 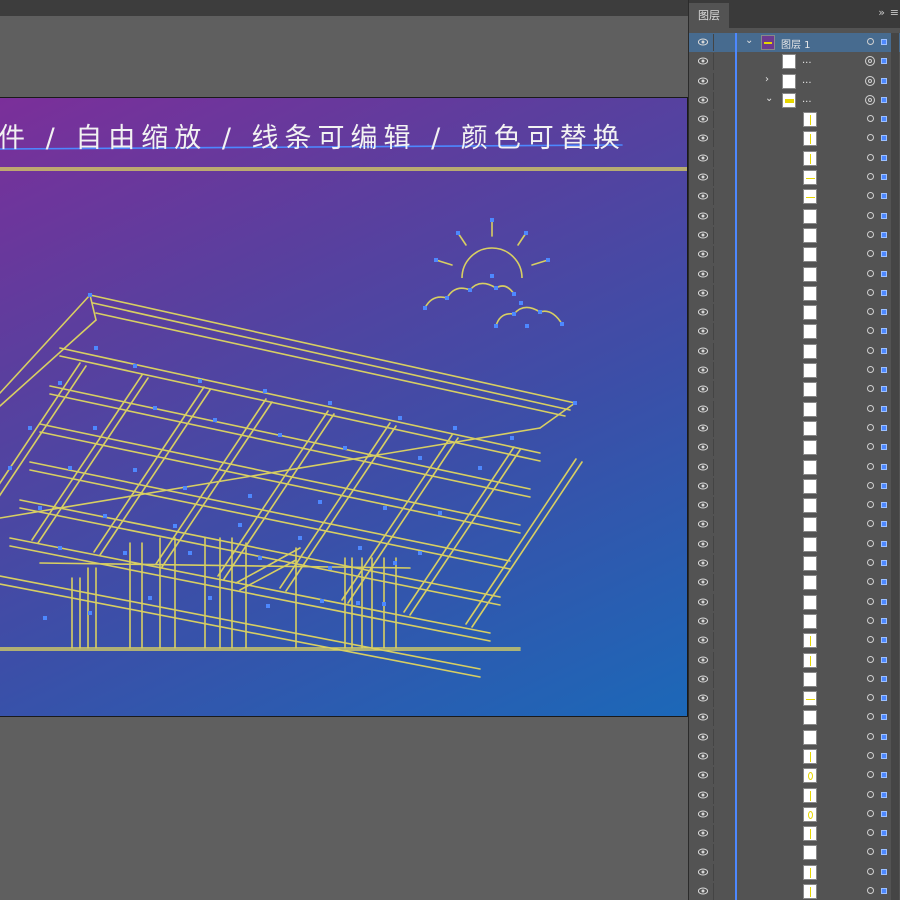 I want to click on layer-row-main: ⌄ 图层 1, so click(x=794, y=43).